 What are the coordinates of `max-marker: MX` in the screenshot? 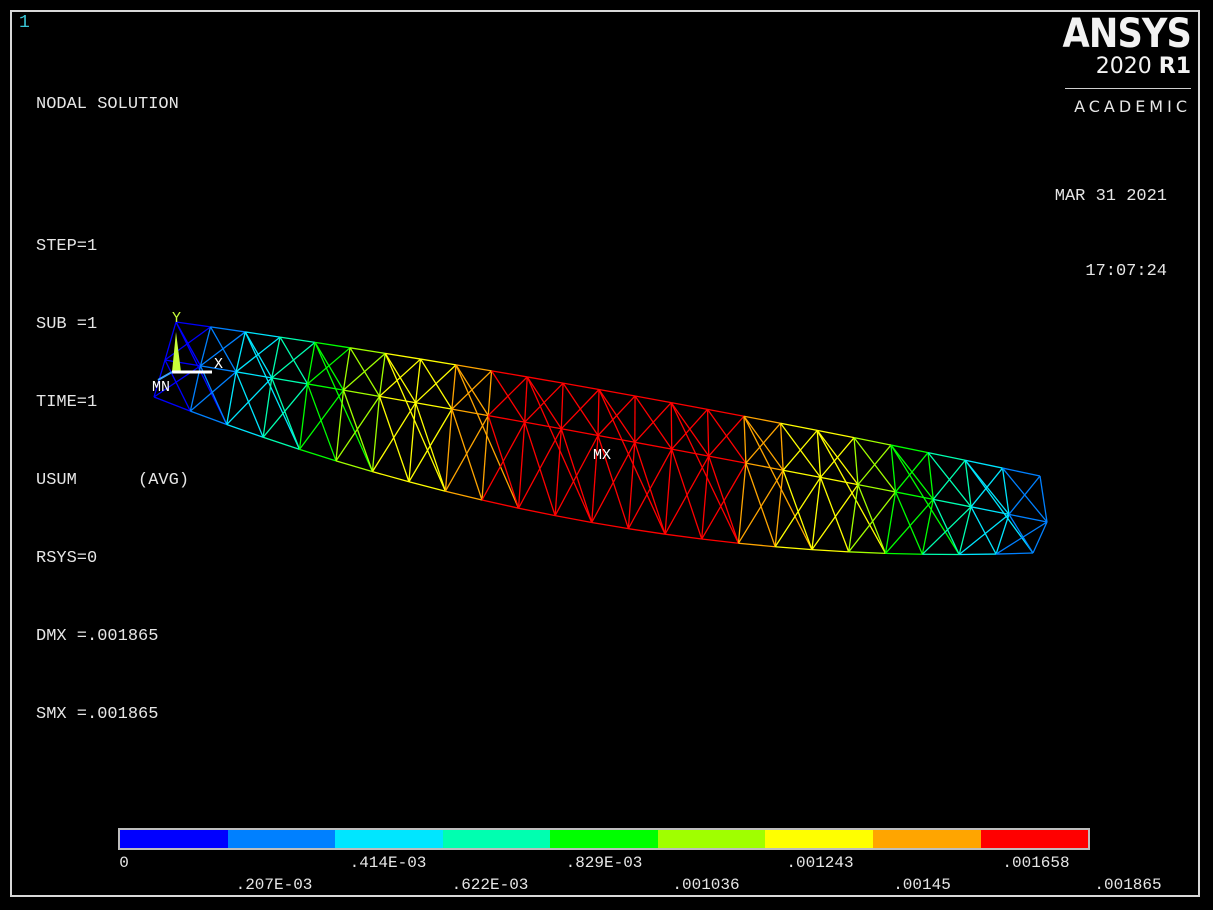 It's located at (602, 455).